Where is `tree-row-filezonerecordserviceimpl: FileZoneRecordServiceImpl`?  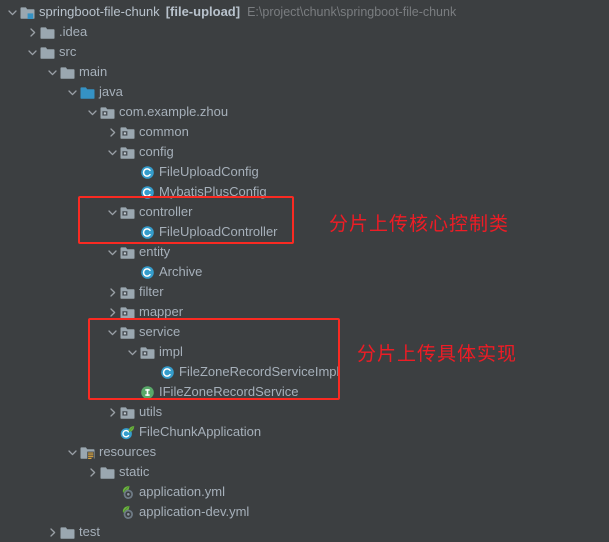
tree-row-filezonerecordserviceimpl: FileZoneRecordServiceImpl is located at coordinates (169, 372).